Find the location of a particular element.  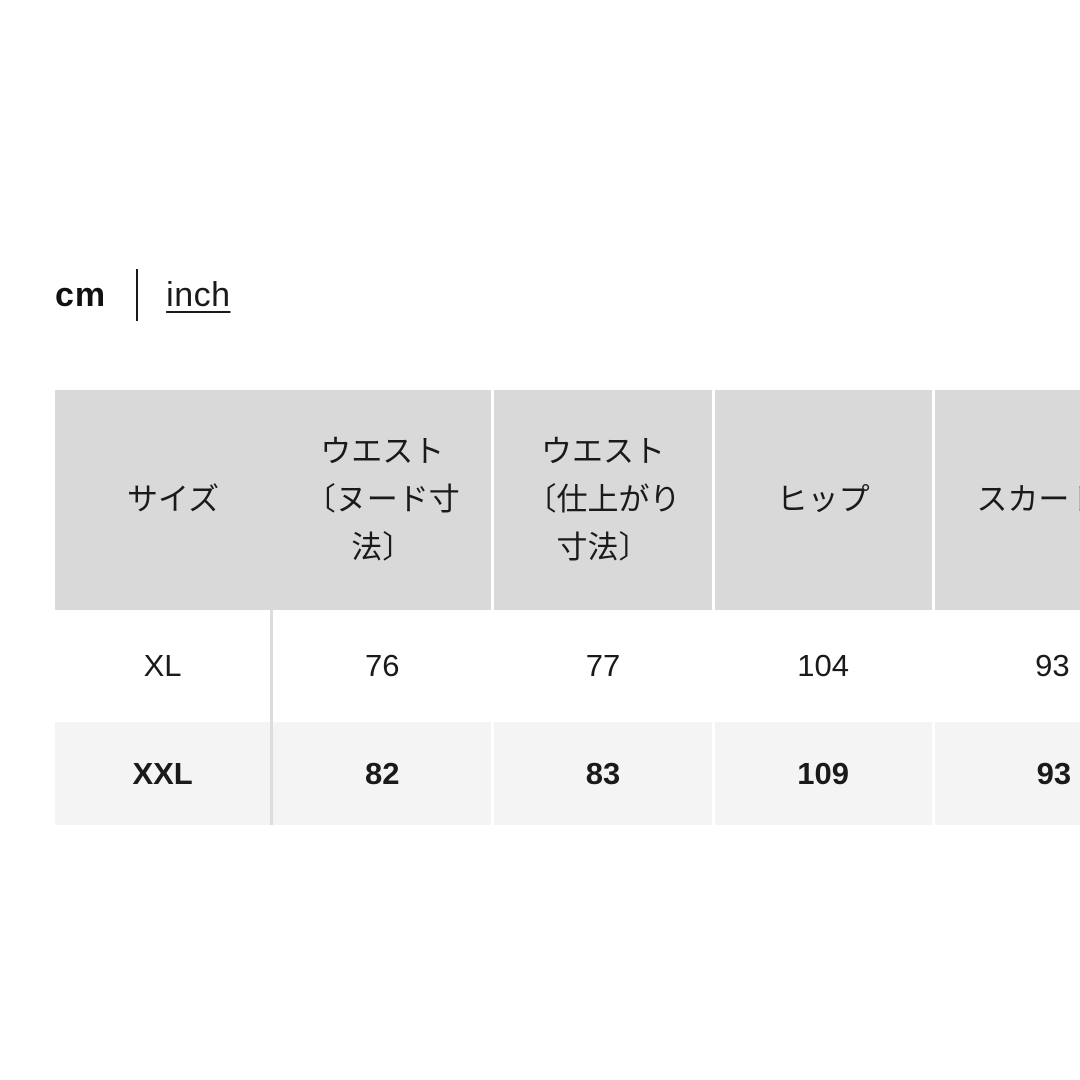

cell-waist-nude: 82 is located at coordinates (384, 773).